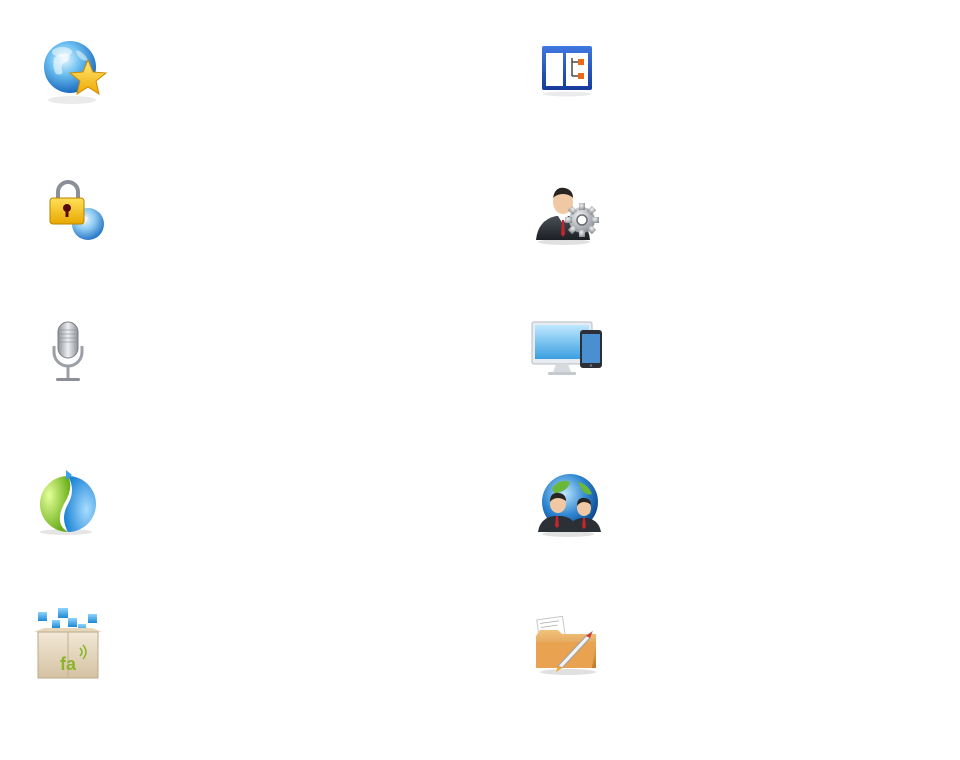 Image resolution: width=960 pixels, height=760 pixels. Describe the element at coordinates (567, 216) in the screenshot. I see `user-settings-graphic` at that location.